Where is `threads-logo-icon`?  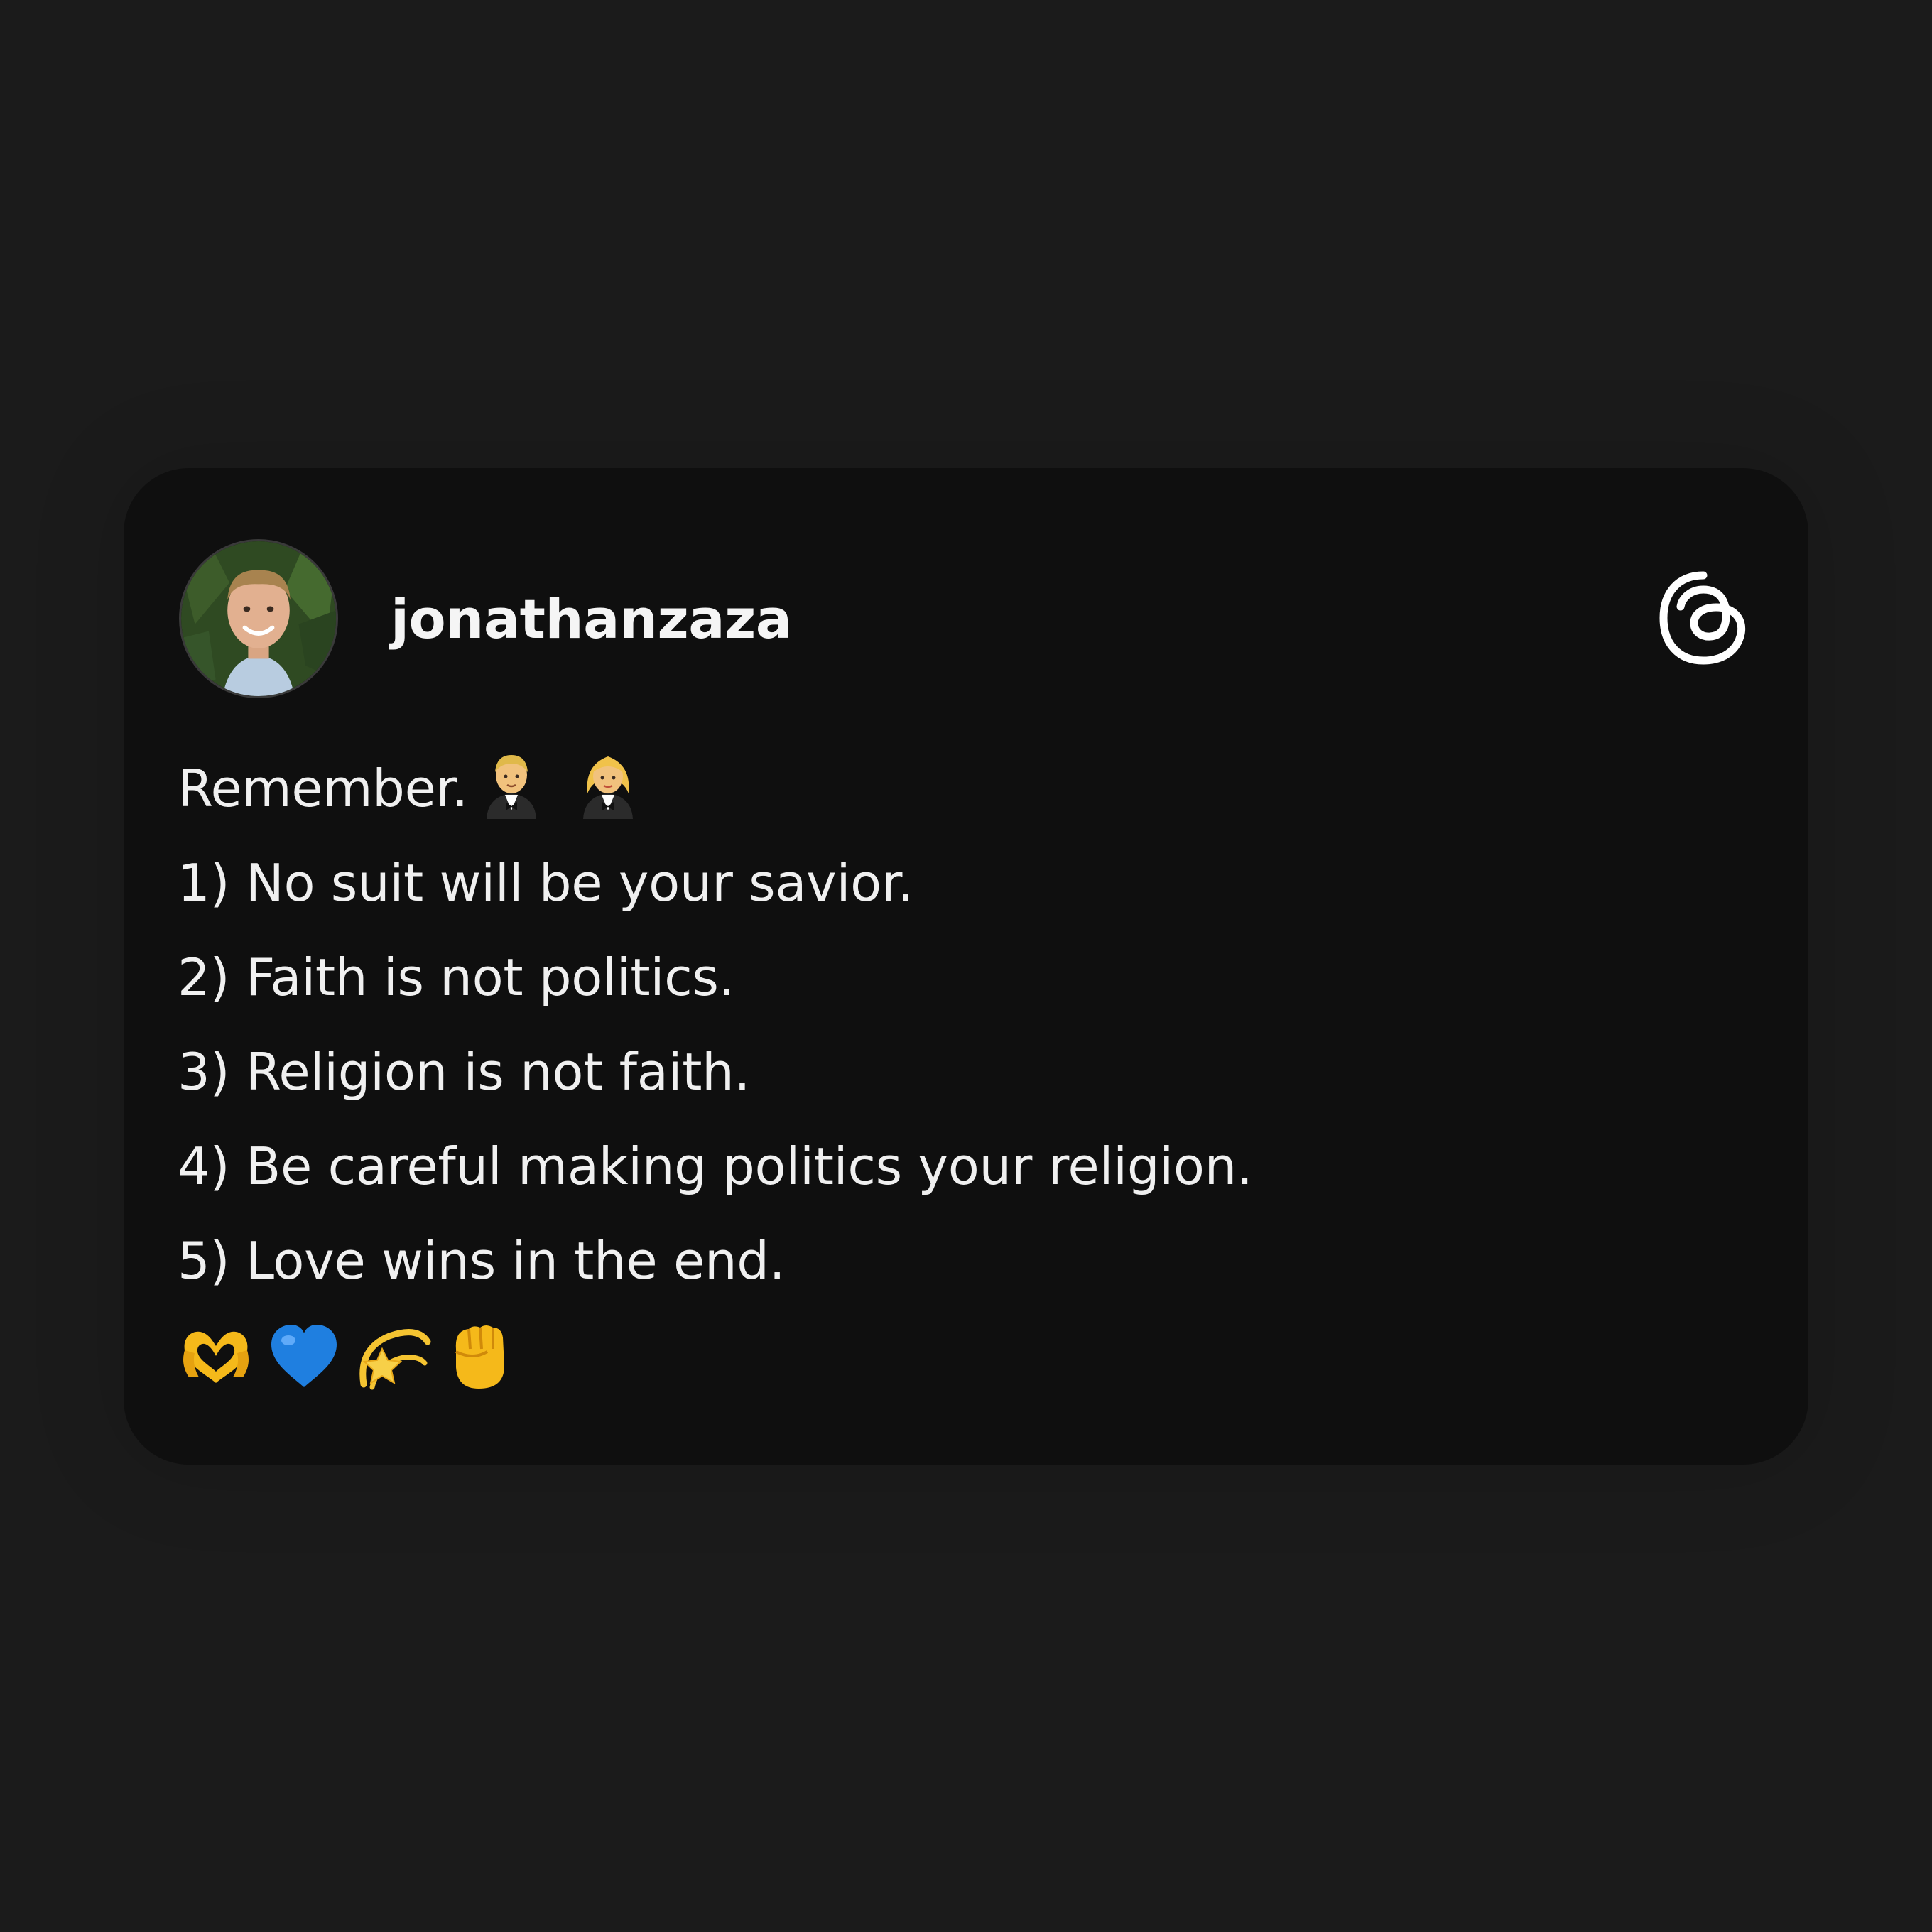
threads-logo-icon is located at coordinates (1704, 618).